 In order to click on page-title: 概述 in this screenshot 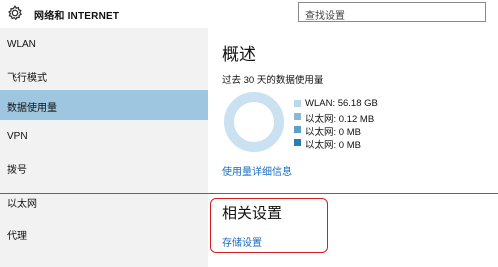, I will do `click(239, 54)`.